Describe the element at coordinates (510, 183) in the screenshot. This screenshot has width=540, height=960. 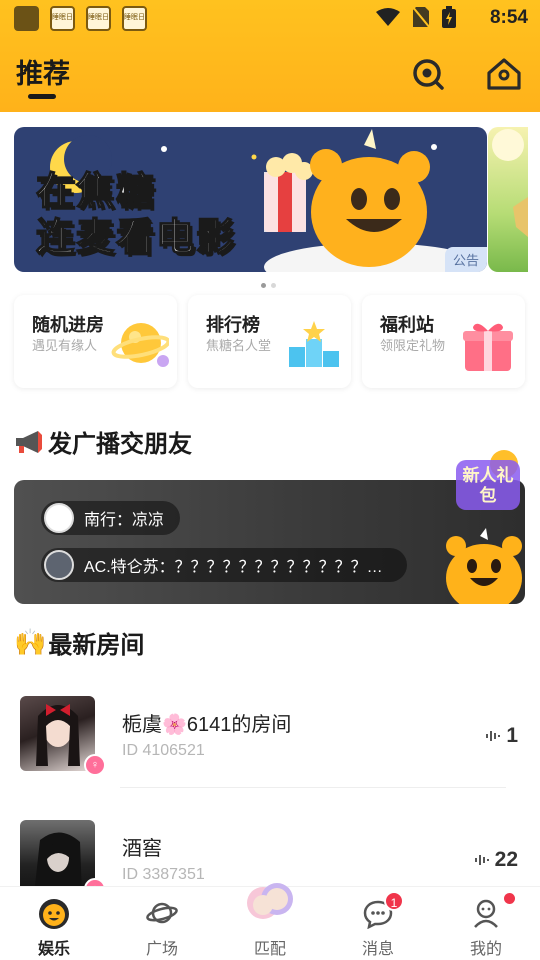
I see `banner-artwork` at that location.